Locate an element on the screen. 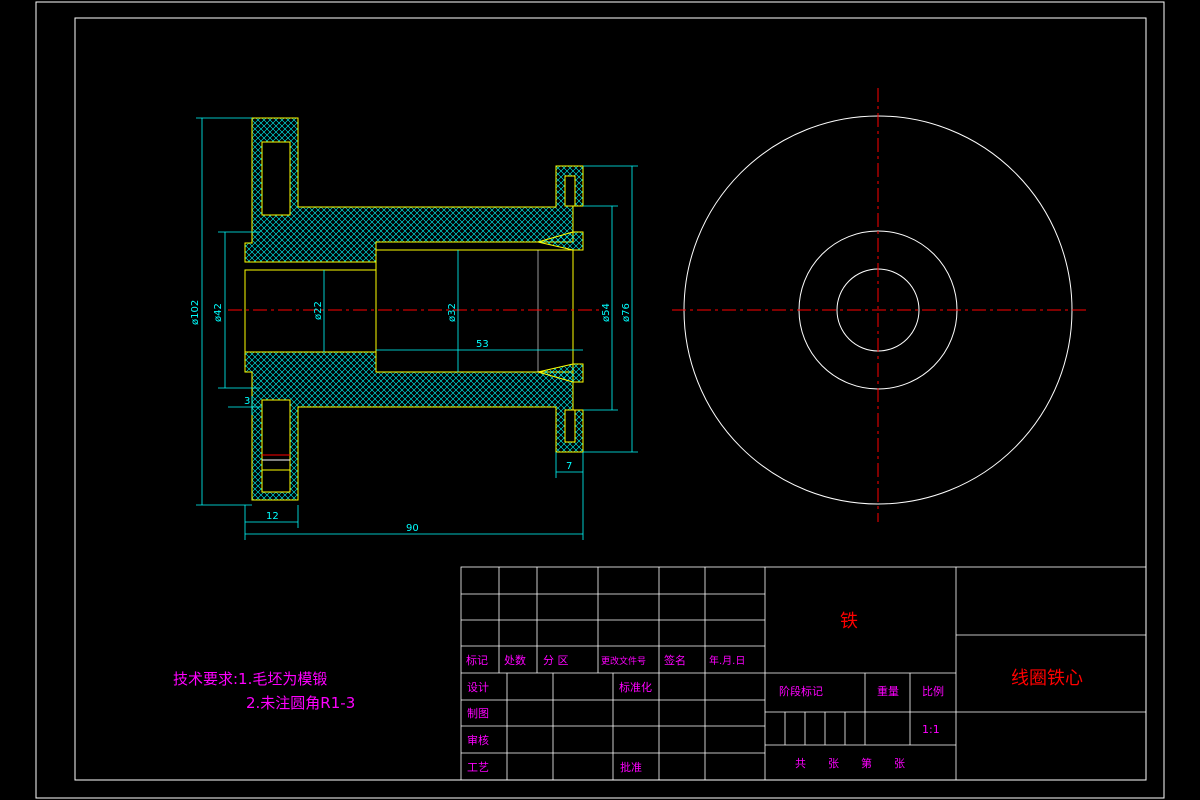  dim-12: 12 is located at coordinates (272, 516).